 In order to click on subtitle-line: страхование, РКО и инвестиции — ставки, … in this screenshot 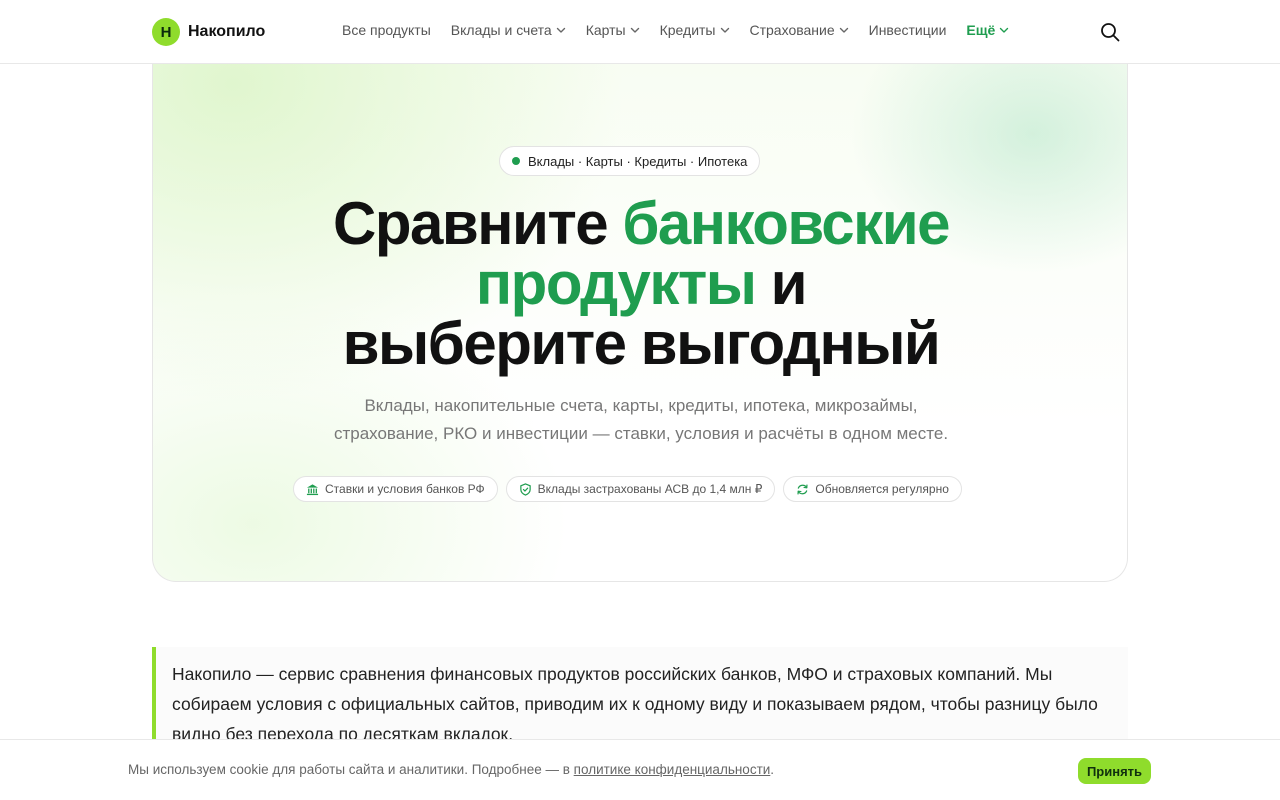, I will do `click(641, 433)`.